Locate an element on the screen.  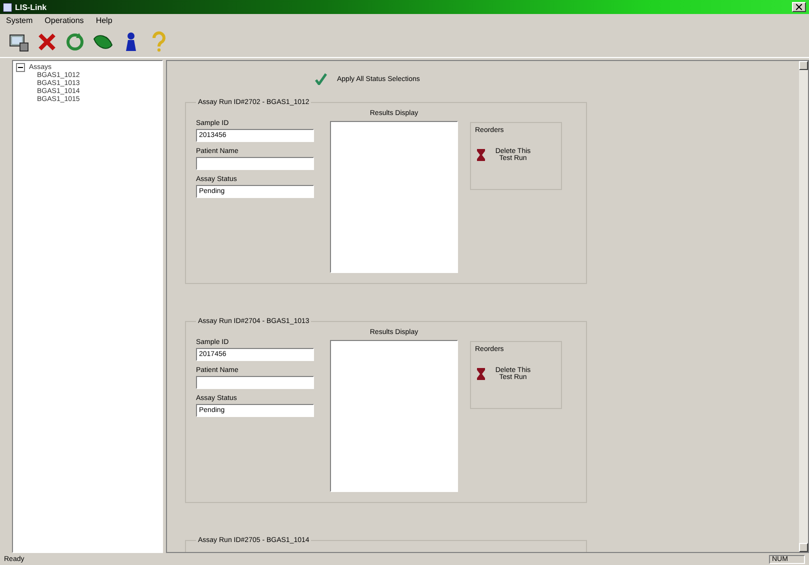
checkmark-icon is located at coordinates (321, 79).